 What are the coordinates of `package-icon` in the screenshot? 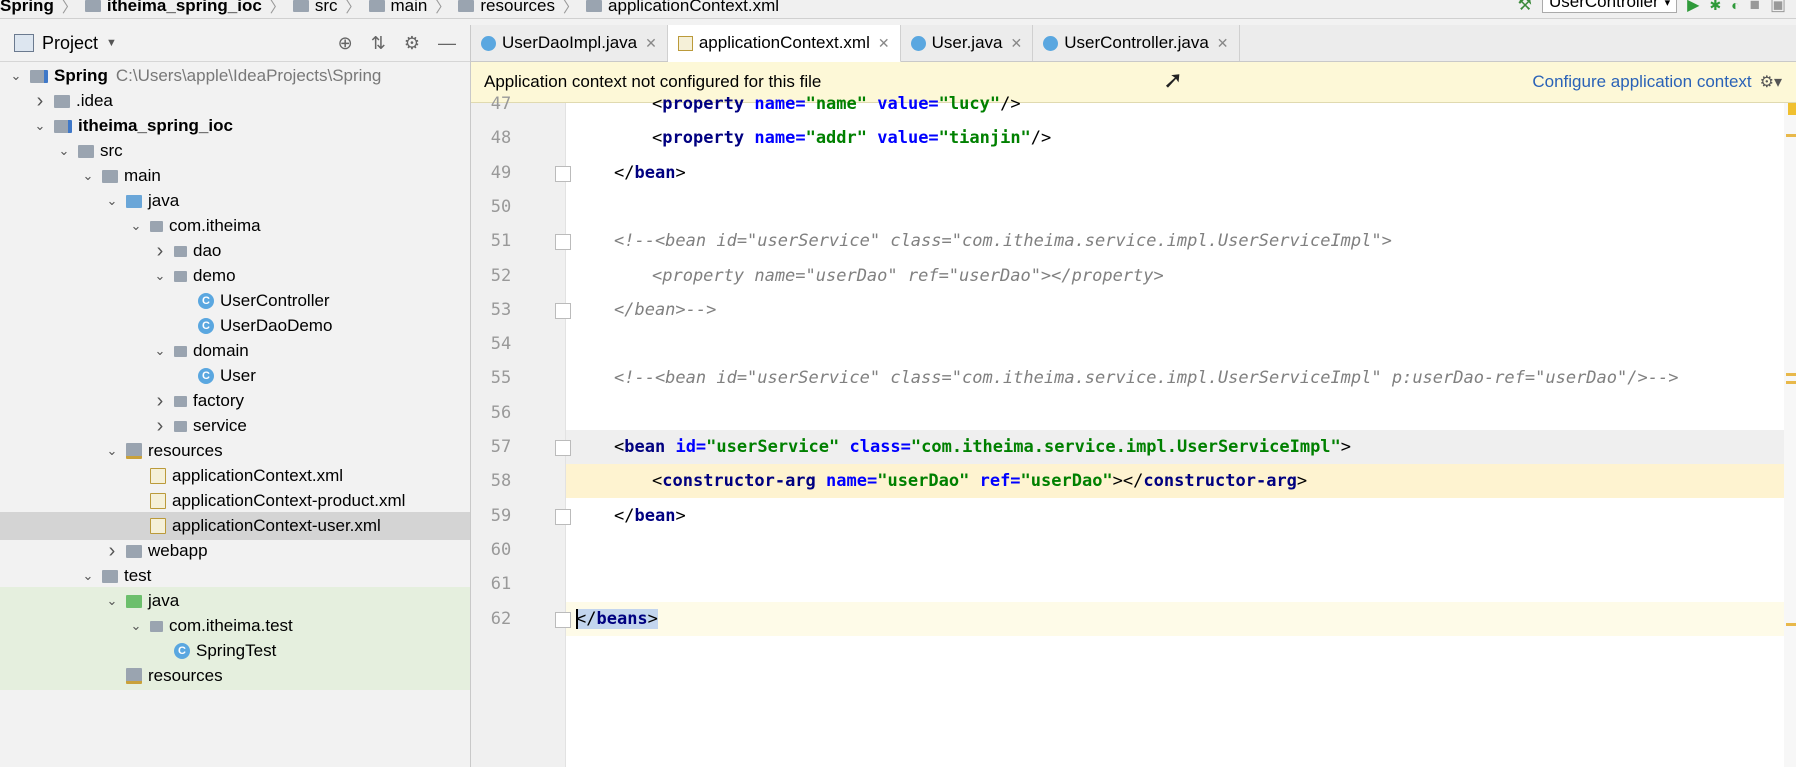 It's located at (180, 276).